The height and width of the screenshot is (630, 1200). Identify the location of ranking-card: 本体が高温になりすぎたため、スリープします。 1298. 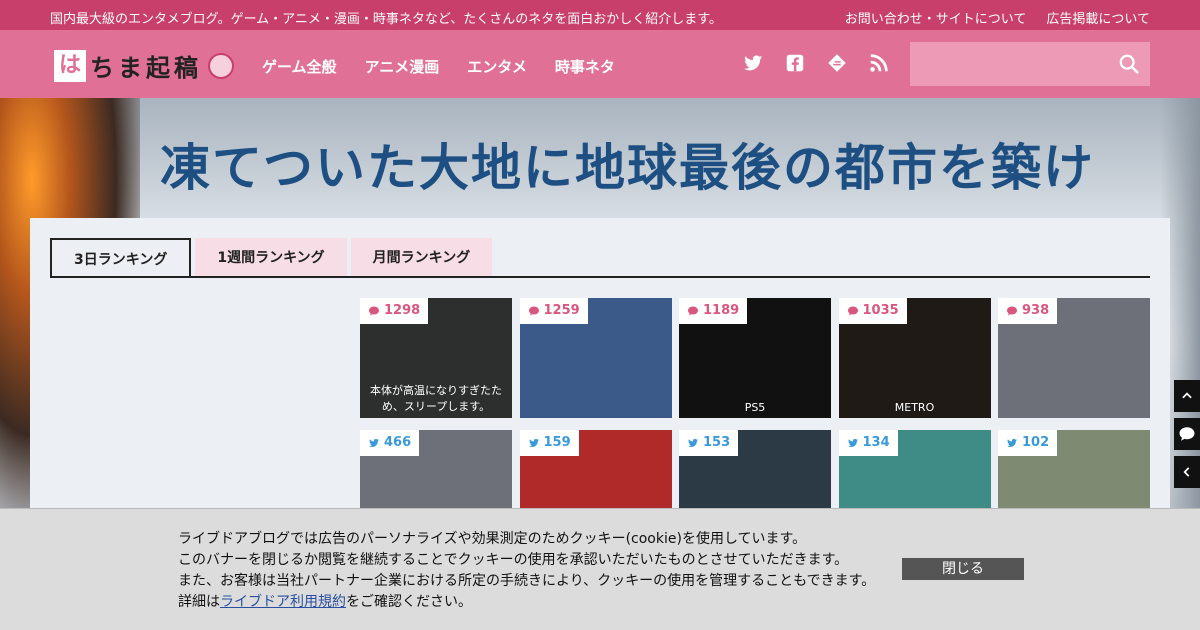
(436, 358).